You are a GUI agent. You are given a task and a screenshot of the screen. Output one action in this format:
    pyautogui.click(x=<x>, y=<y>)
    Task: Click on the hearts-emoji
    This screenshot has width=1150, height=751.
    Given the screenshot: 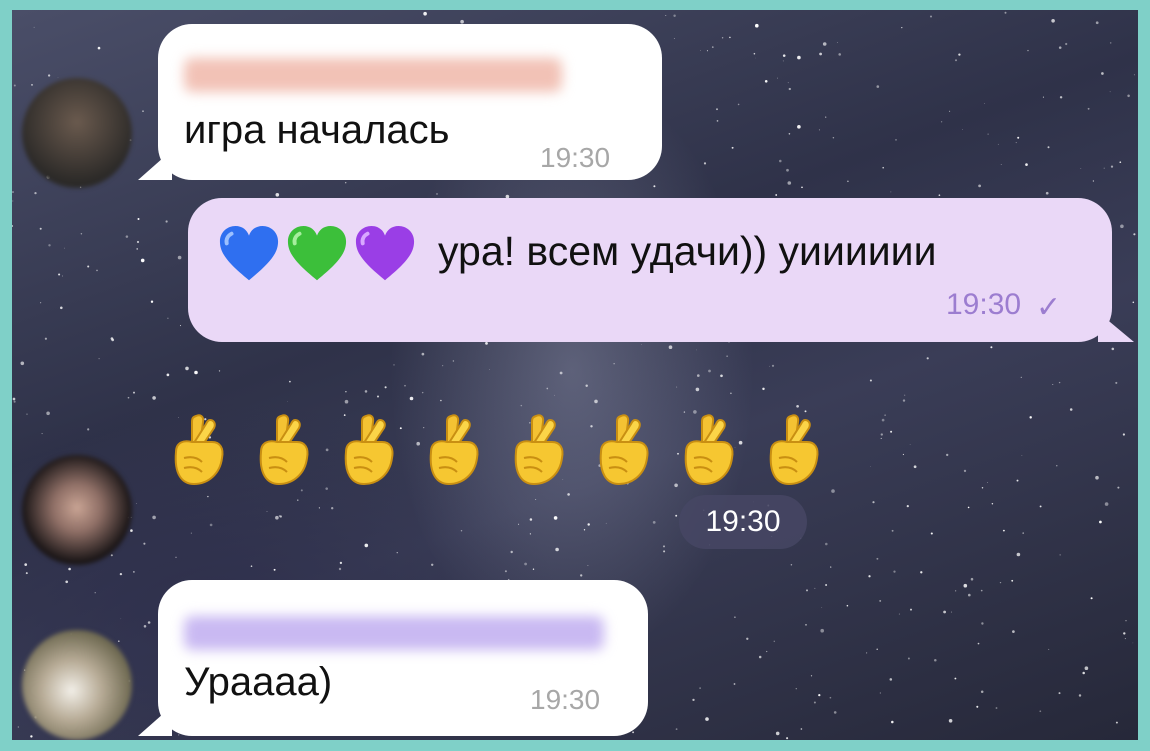 What is the action you would take?
    pyautogui.click(x=317, y=255)
    